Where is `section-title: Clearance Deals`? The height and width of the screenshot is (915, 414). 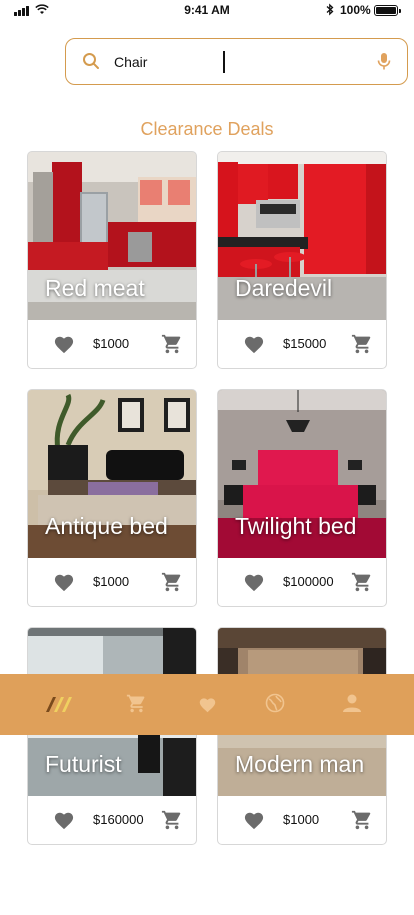 section-title: Clearance Deals is located at coordinates (207, 129).